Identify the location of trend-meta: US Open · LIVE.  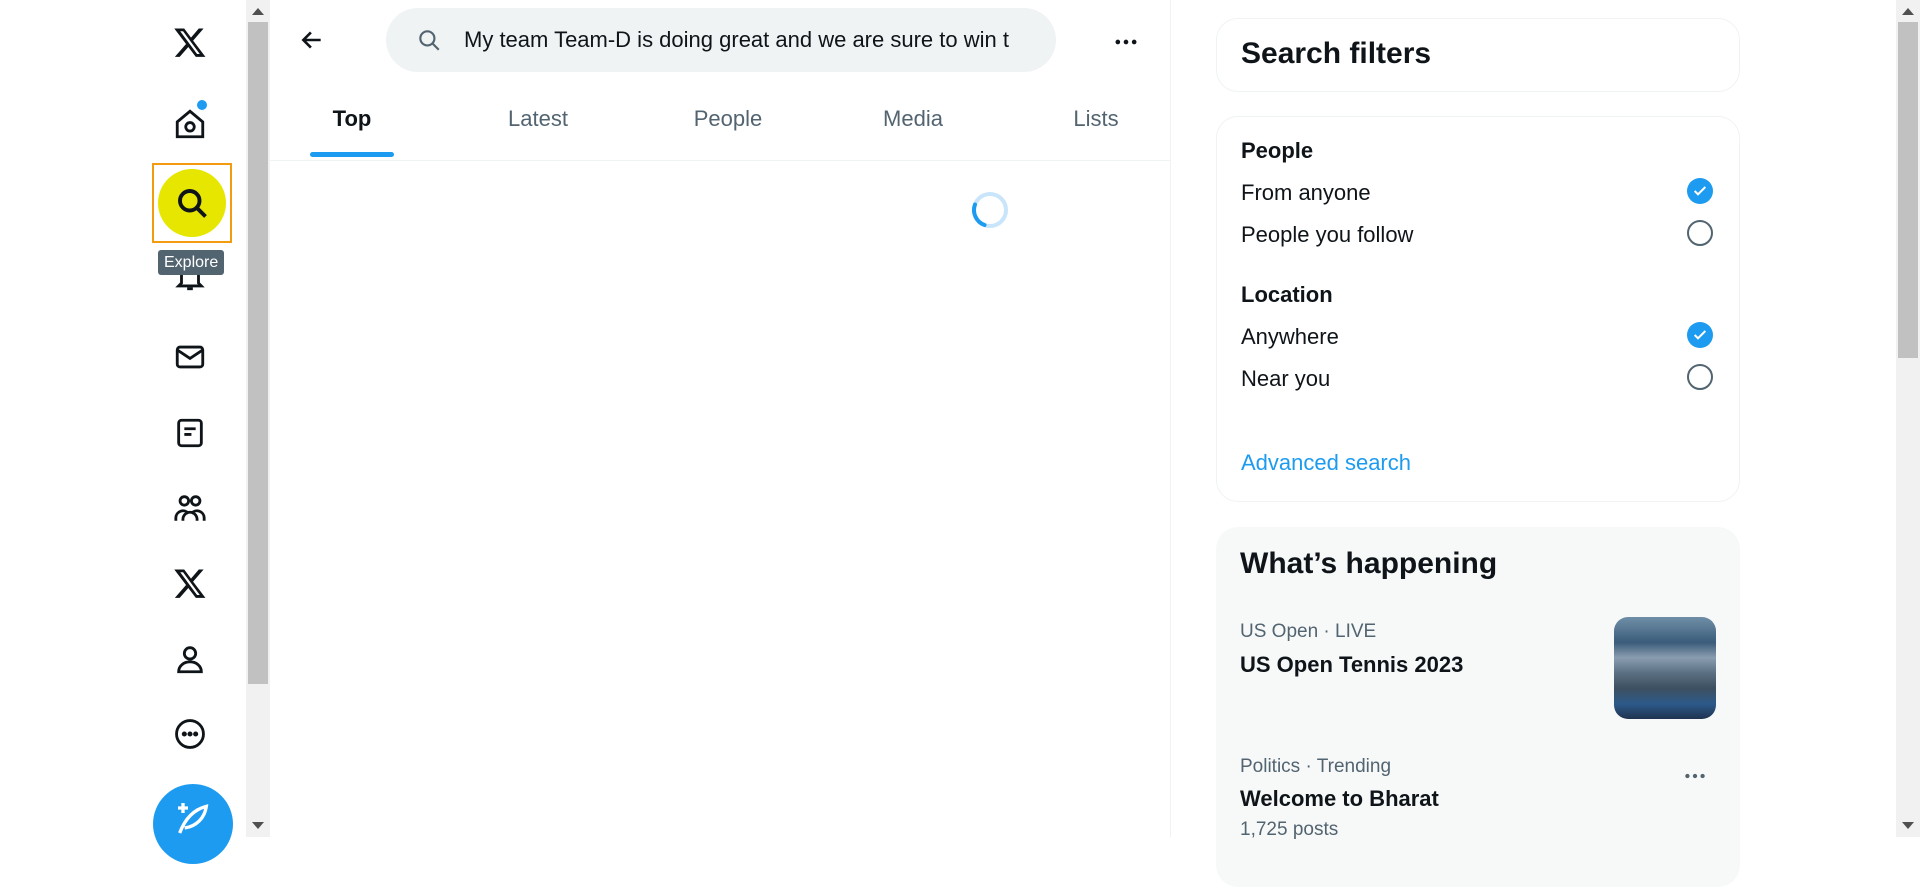
(1308, 631).